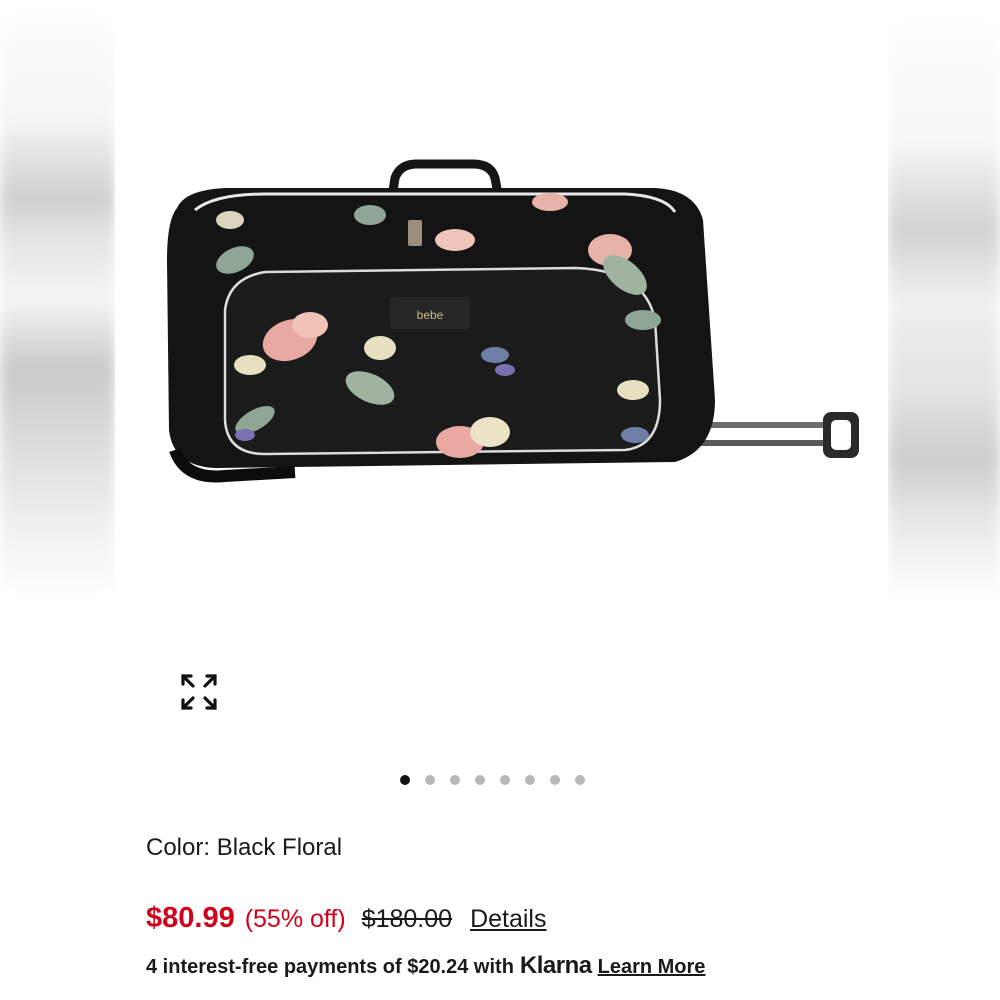 This screenshot has width=1000, height=1000. What do you see at coordinates (777, 435) in the screenshot?
I see `trolley-handle` at bounding box center [777, 435].